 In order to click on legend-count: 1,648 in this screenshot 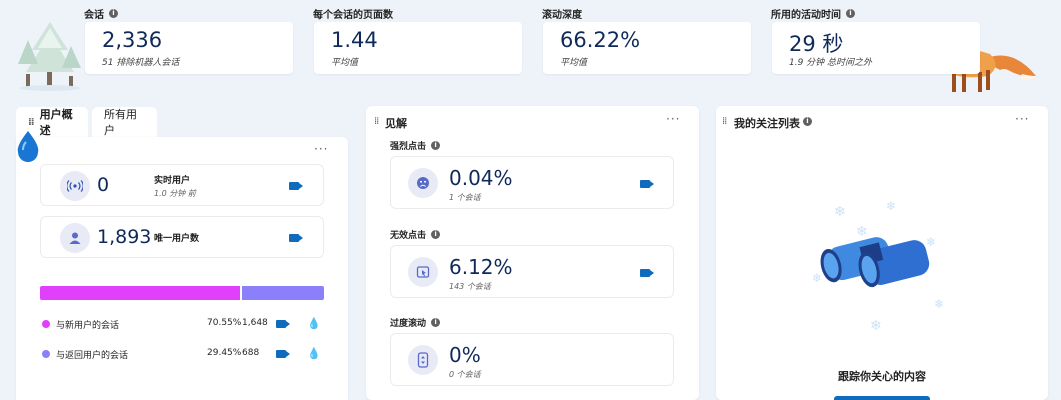, I will do `click(255, 323)`.